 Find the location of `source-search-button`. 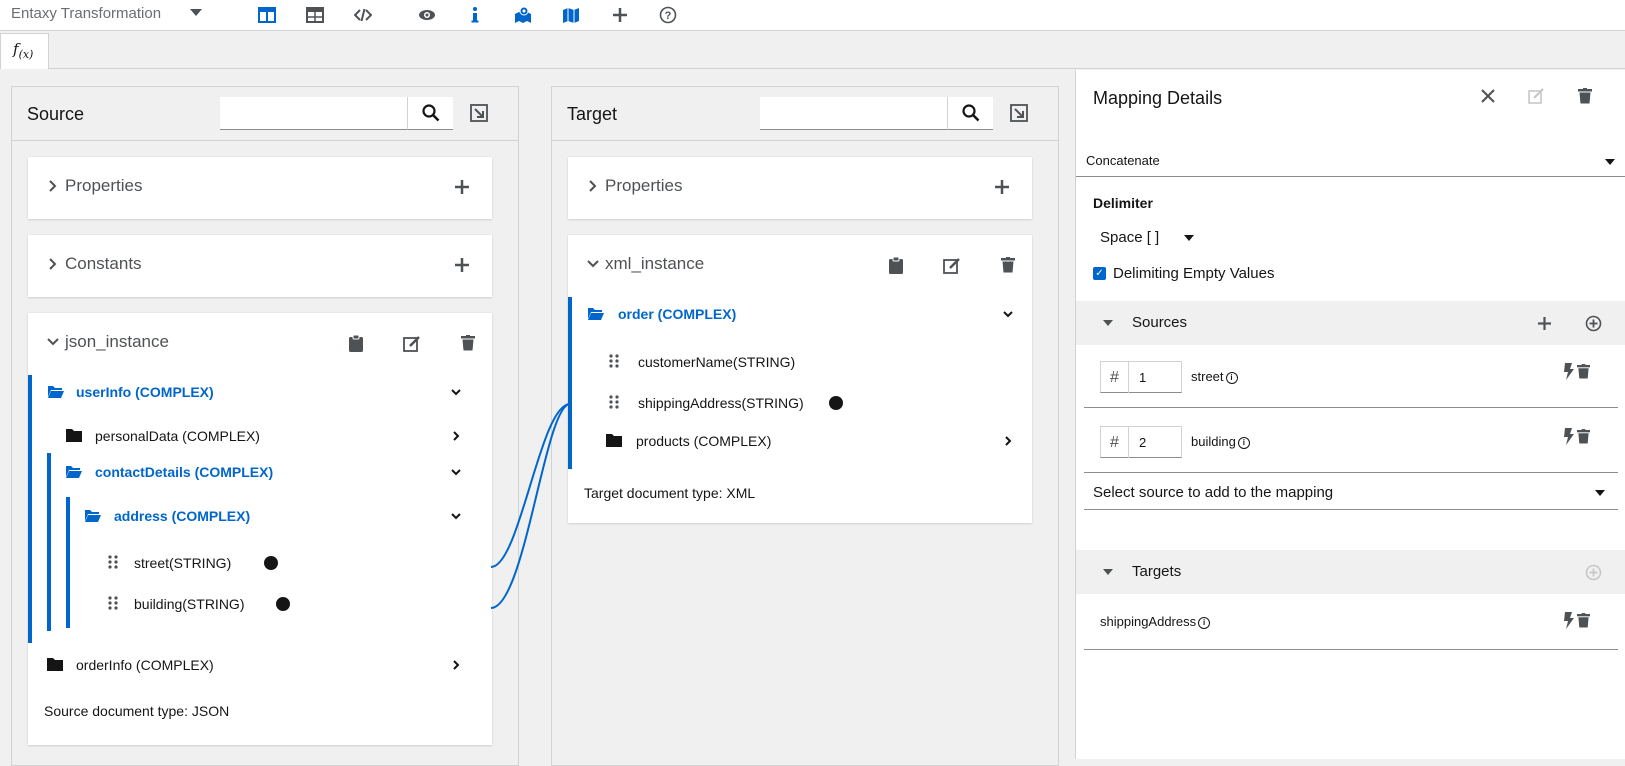

source-search-button is located at coordinates (430, 113).